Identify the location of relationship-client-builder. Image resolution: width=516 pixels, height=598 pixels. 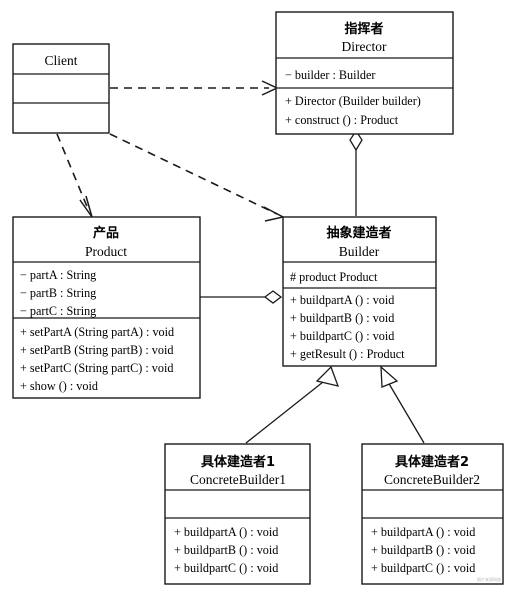
(197, 177).